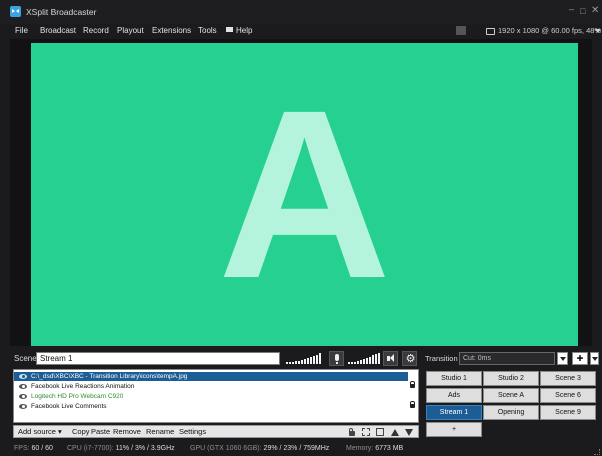 The image size is (602, 456). What do you see at coordinates (413, 376) in the screenshot?
I see `source-row-edge` at bounding box center [413, 376].